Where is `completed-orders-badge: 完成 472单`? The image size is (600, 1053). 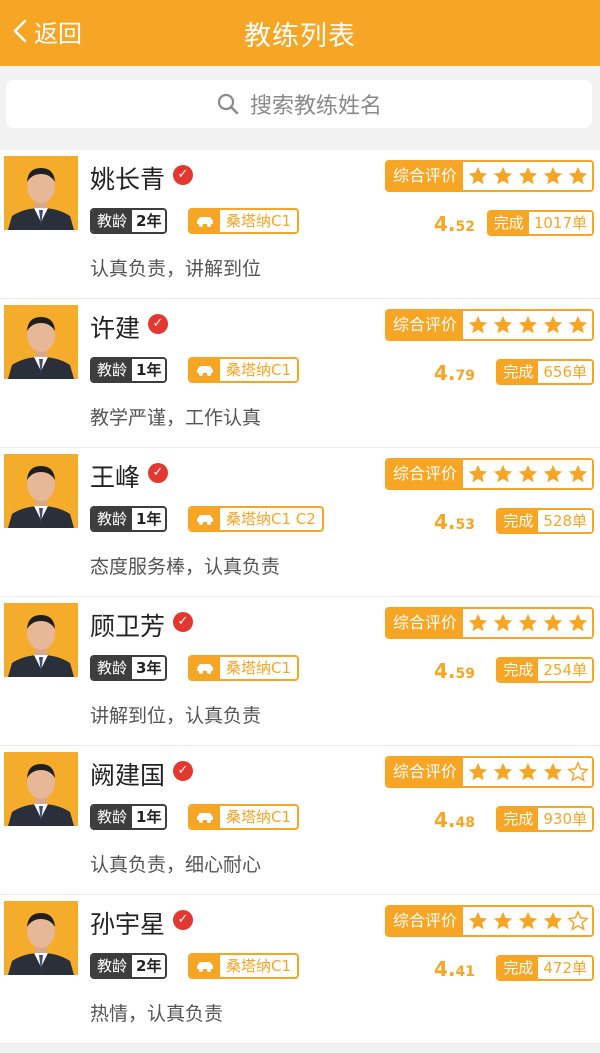
completed-orders-badge: 完成 472单 is located at coordinates (545, 968).